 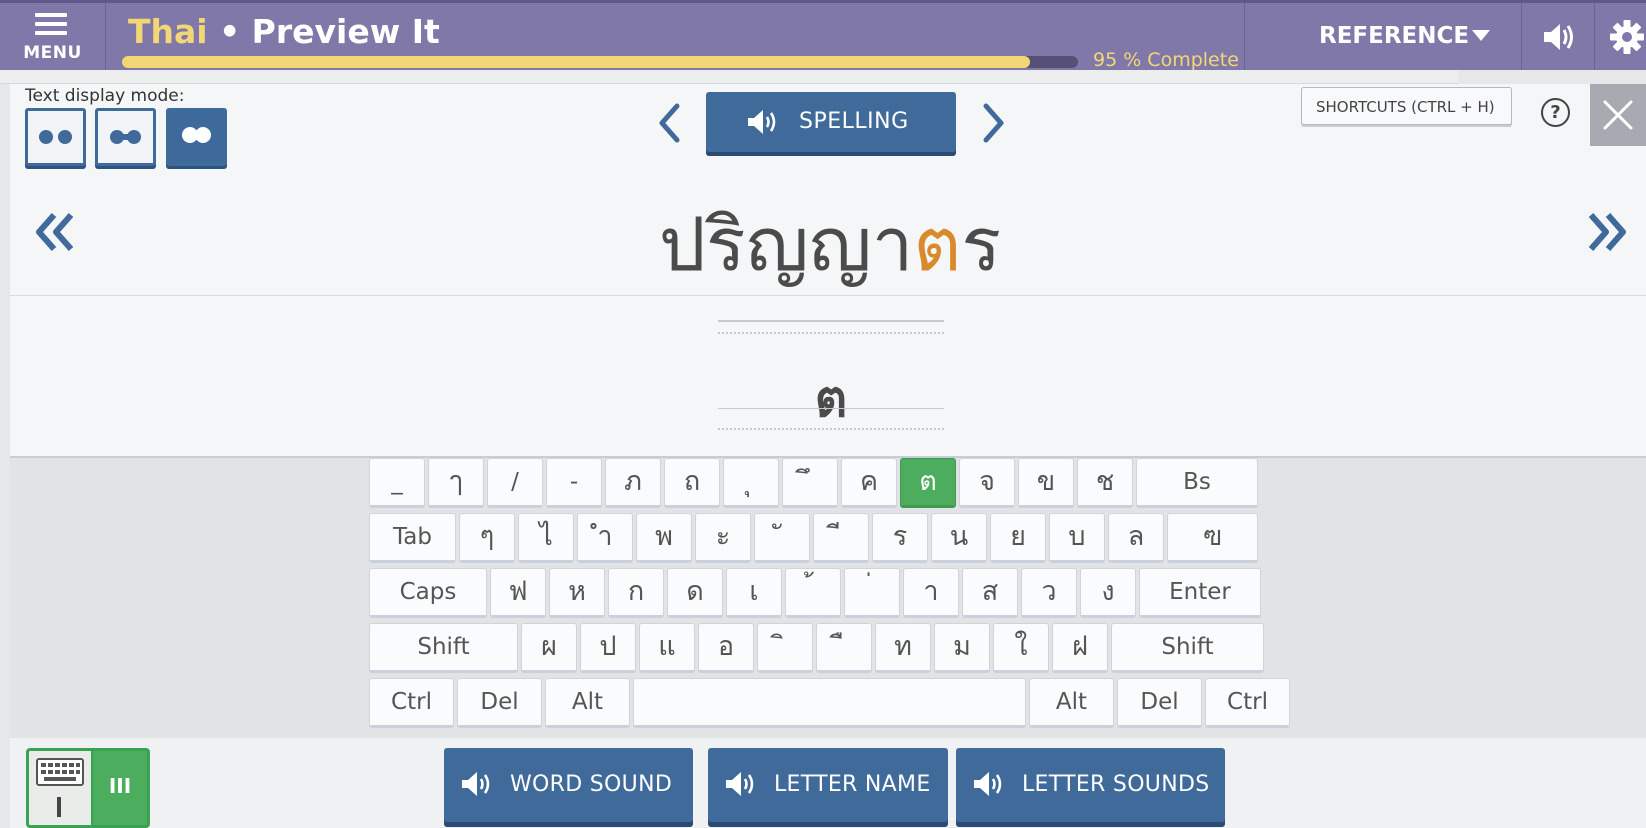 What do you see at coordinates (810, 483) in the screenshot?
I see `key-thai-char: ึ` at bounding box center [810, 483].